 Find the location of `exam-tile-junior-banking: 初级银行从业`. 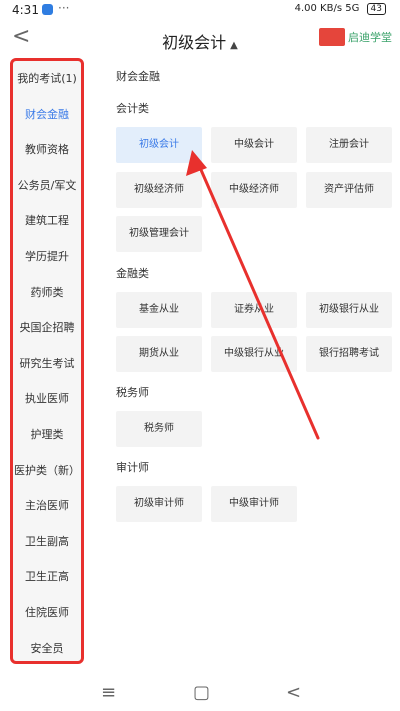

exam-tile-junior-banking: 初级银行从业 is located at coordinates (349, 310).